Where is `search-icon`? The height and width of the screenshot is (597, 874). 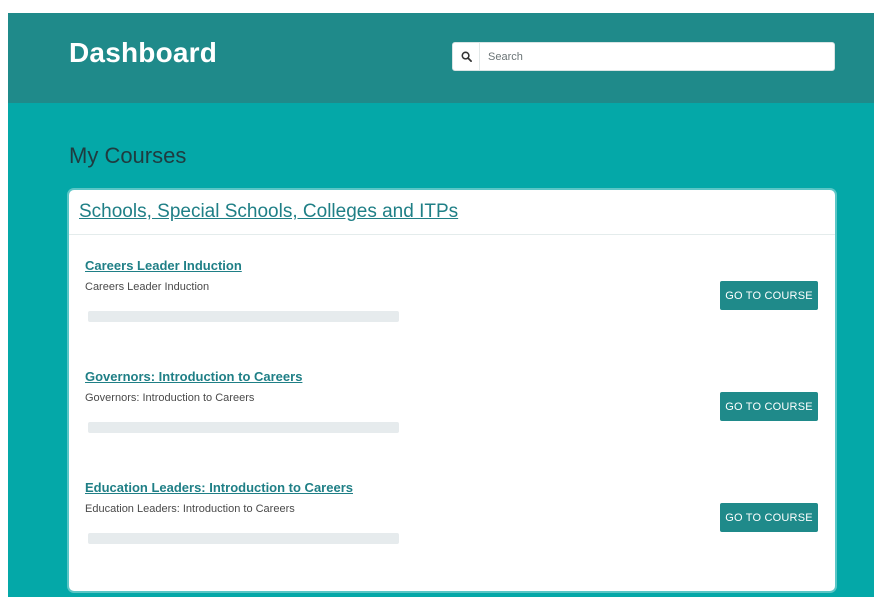 search-icon is located at coordinates (466, 56).